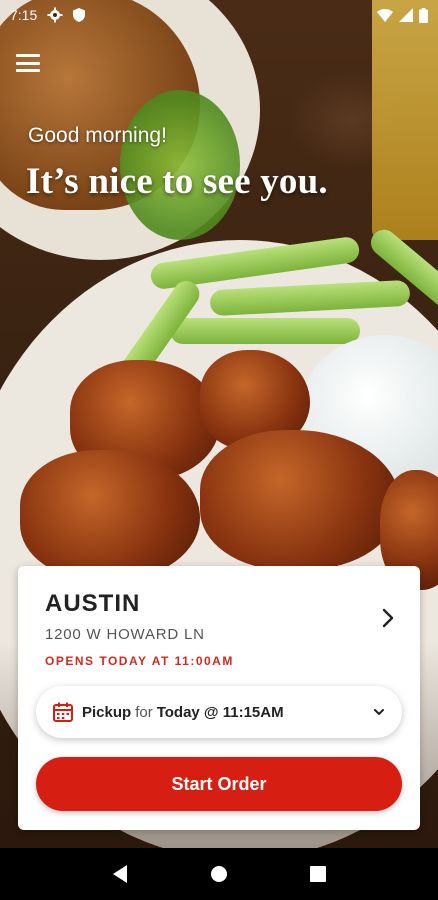 The height and width of the screenshot is (900, 438). I want to click on chevron-right-icon, so click(388, 618).